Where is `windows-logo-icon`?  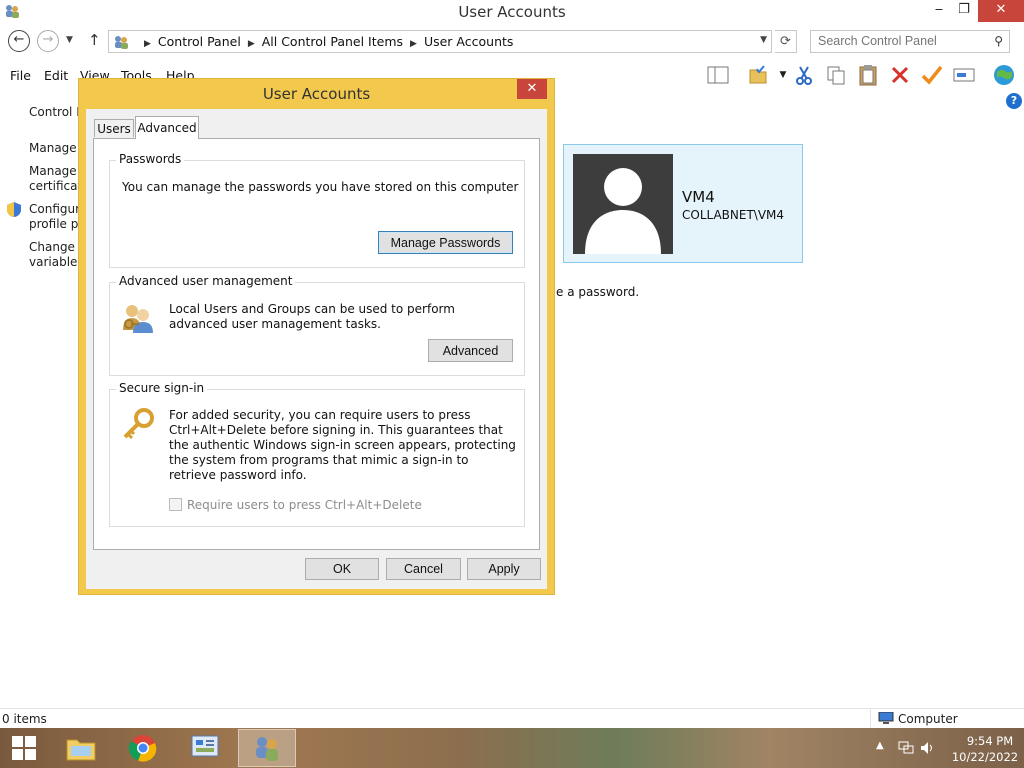
windows-logo-icon is located at coordinates (24, 748).